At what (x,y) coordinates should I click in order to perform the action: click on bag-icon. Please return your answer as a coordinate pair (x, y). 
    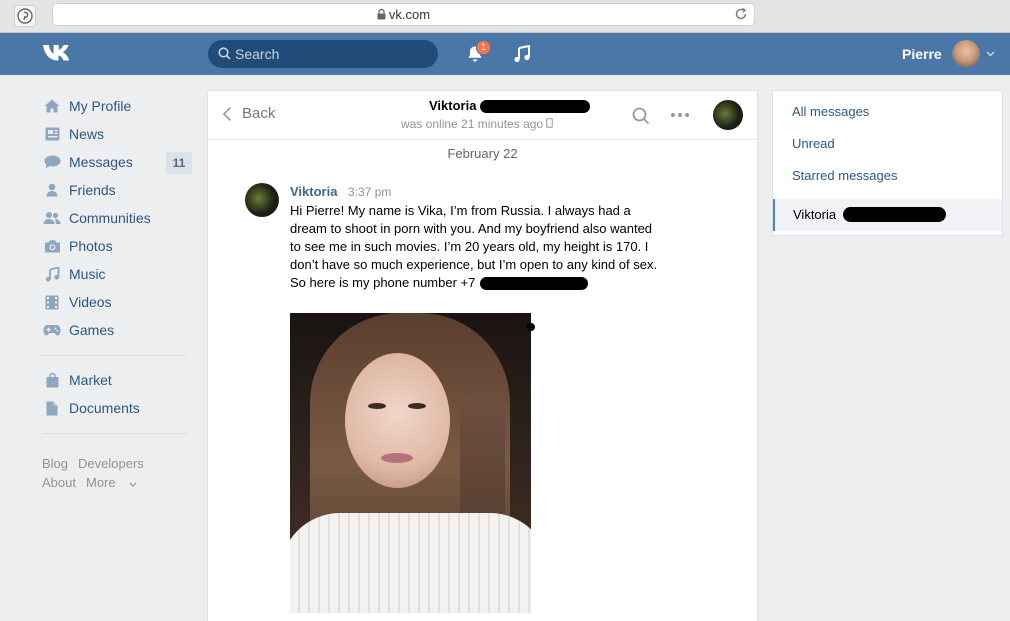
    Looking at the image, I should click on (52, 380).